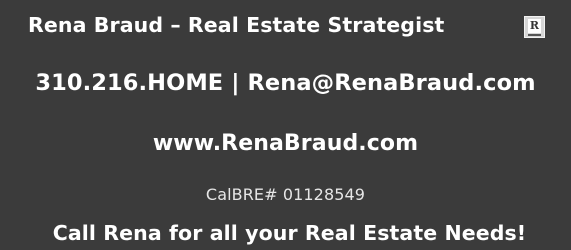 This screenshot has height=250, width=571. I want to click on website-url: www.RenaBraud.com, so click(285, 143).